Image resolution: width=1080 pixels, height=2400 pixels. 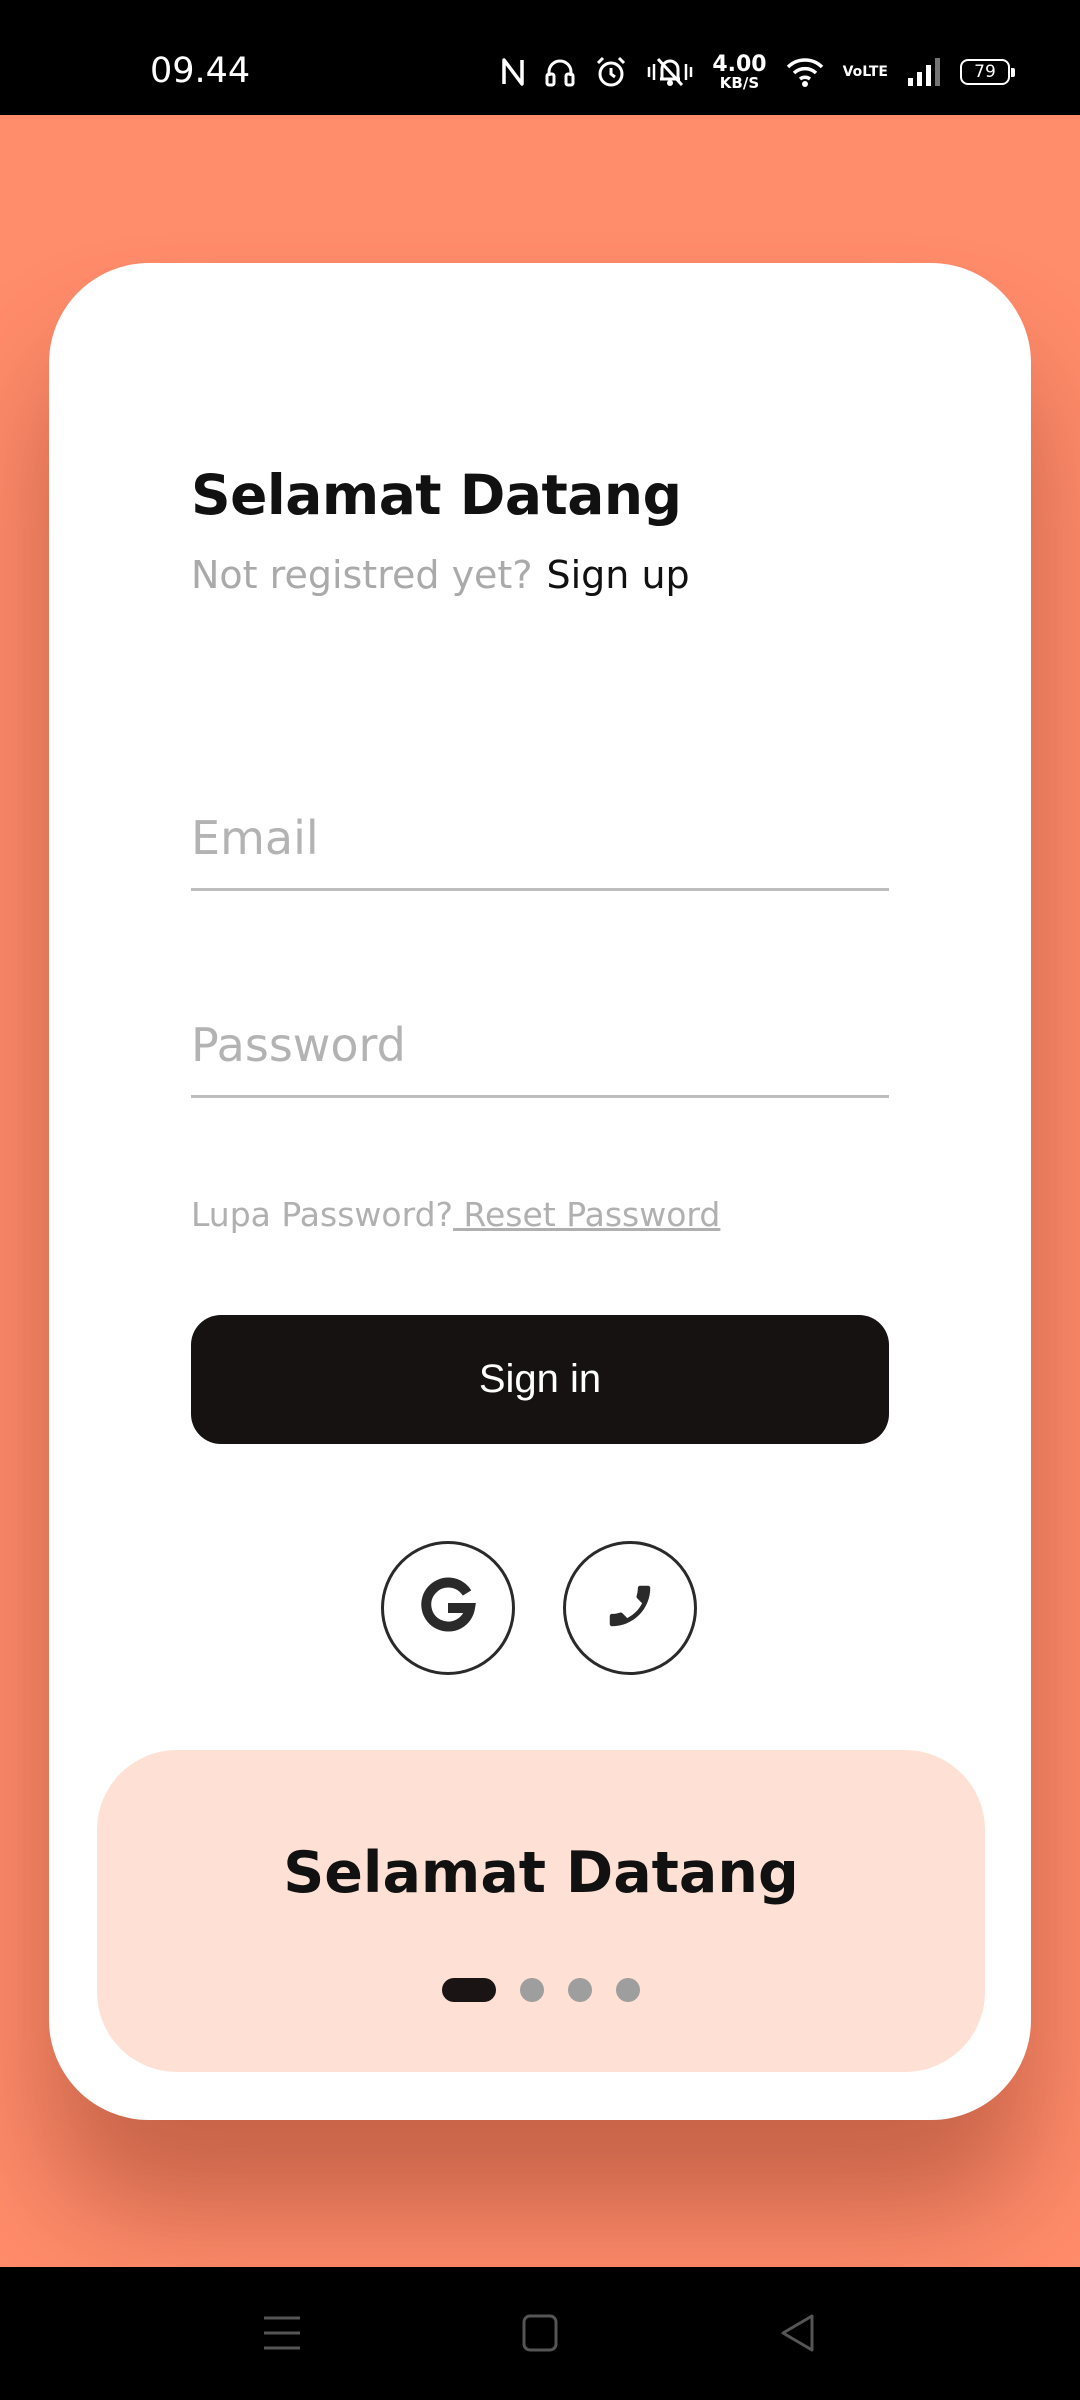 I want to click on not-registered-text: Not registred yet?, so click(x=362, y=575).